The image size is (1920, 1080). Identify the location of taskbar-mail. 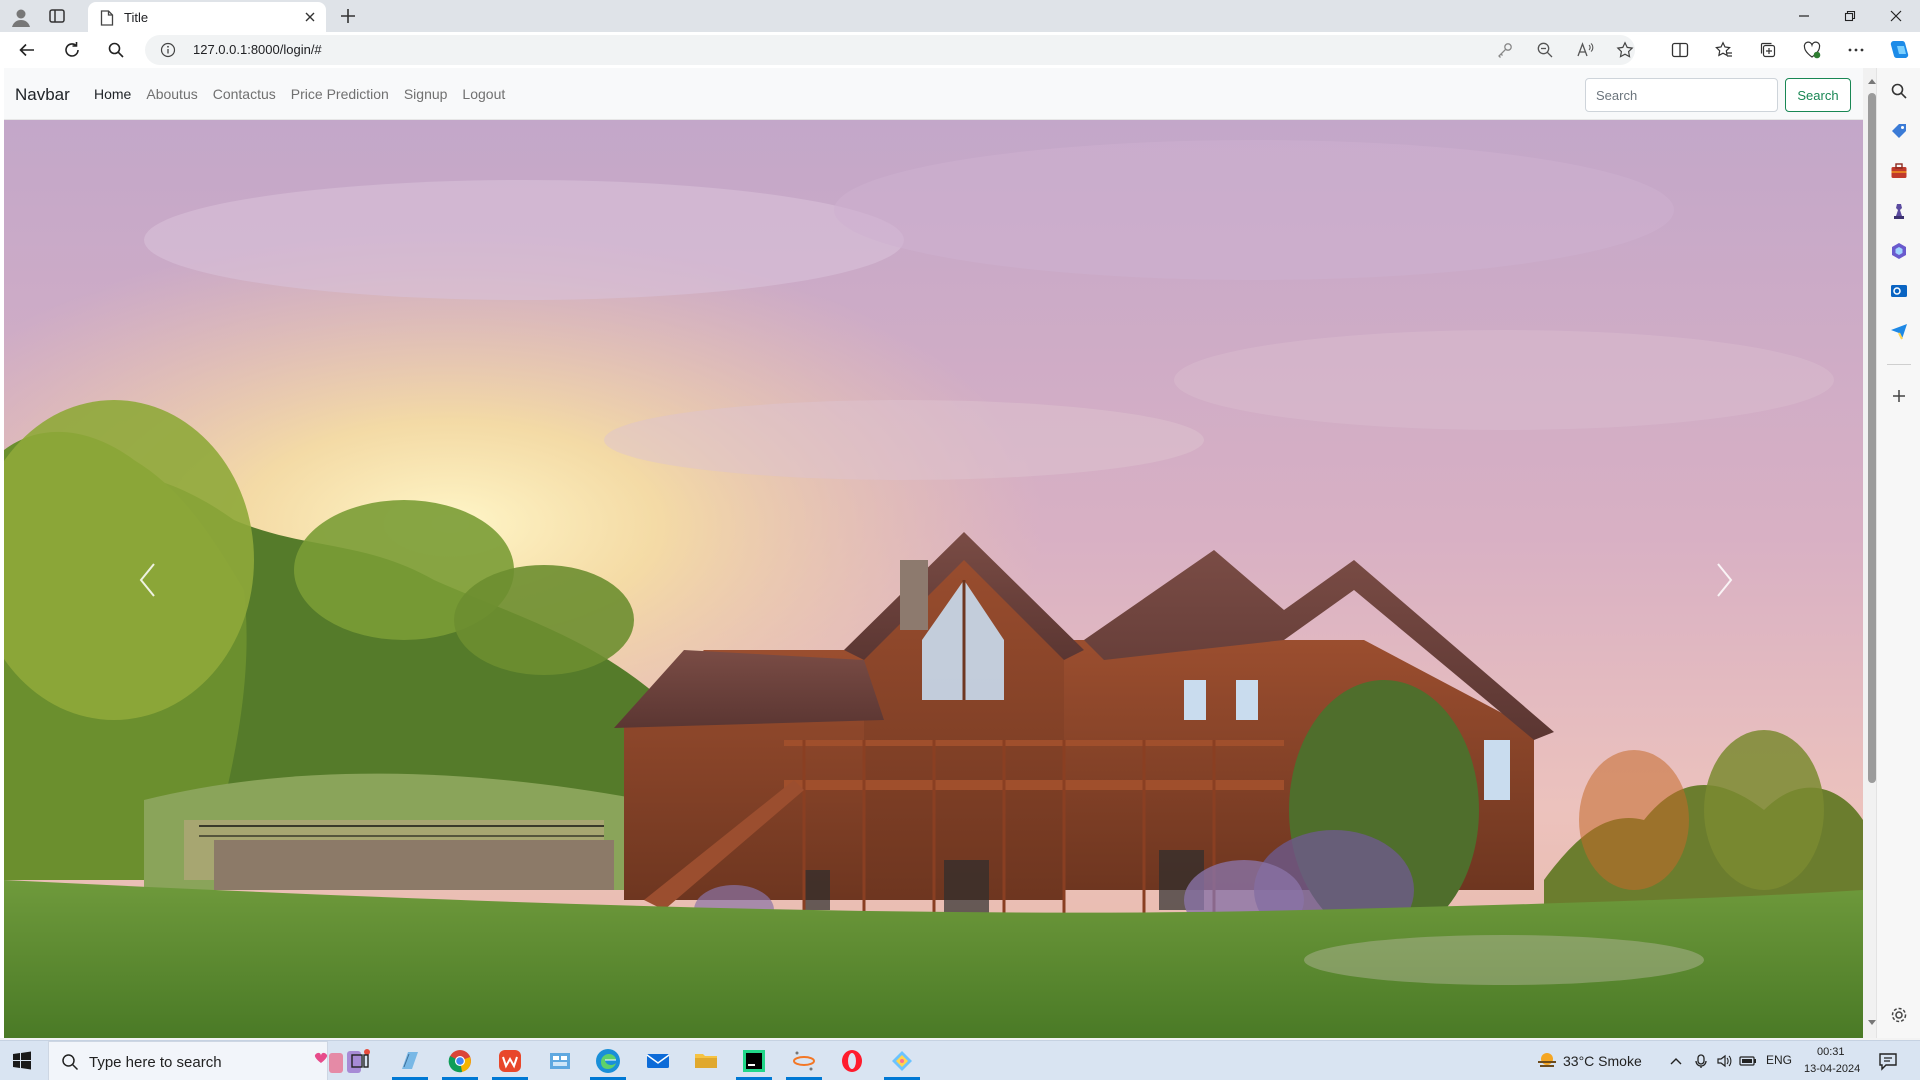
(658, 1061).